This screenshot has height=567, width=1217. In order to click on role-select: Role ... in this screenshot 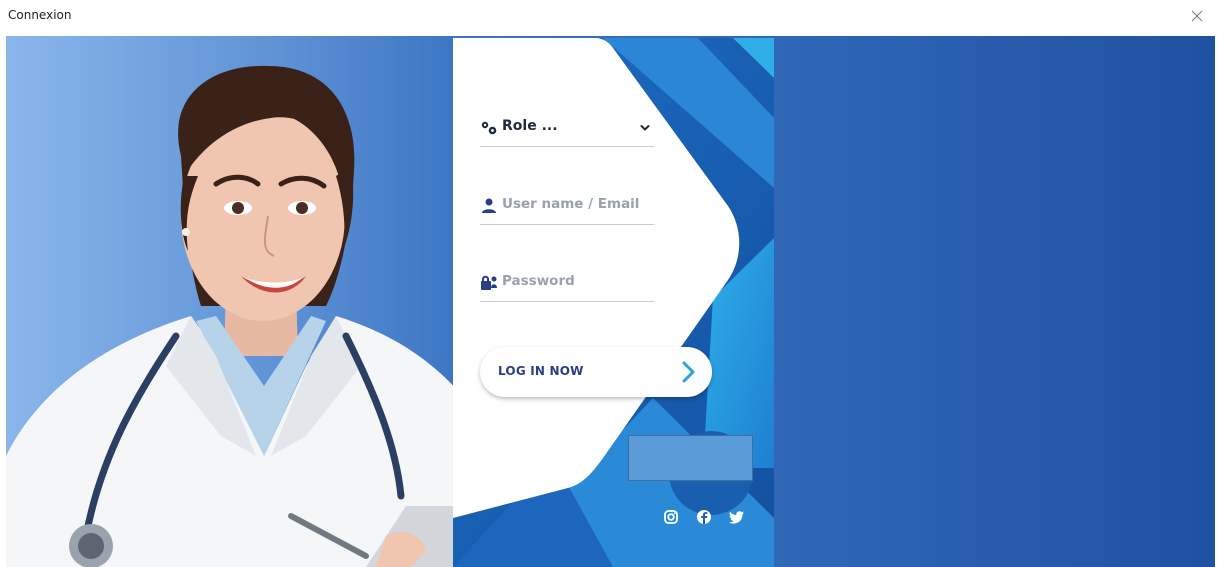, I will do `click(567, 130)`.